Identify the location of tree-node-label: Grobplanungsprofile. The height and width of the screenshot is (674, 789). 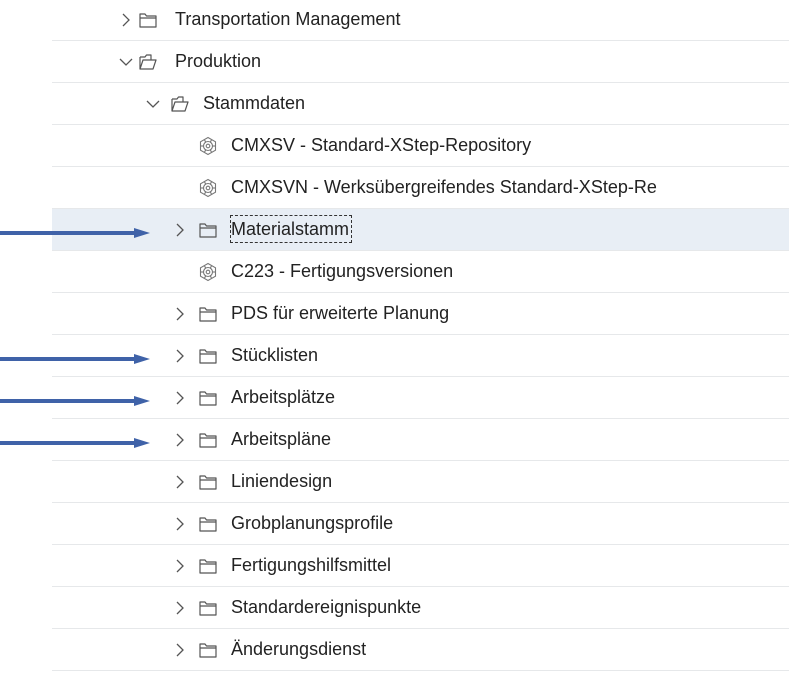
(312, 523).